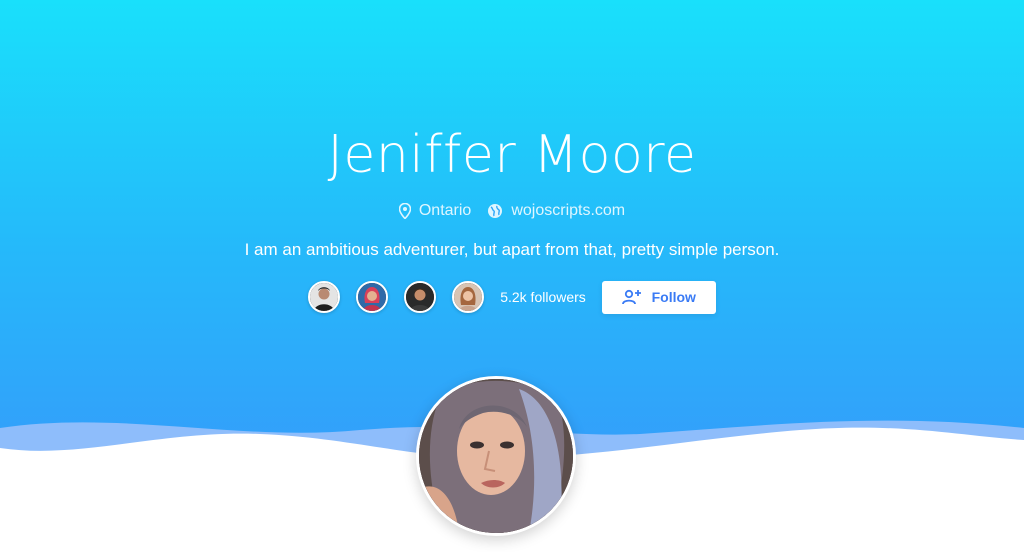 Image resolution: width=1024 pixels, height=552 pixels. Describe the element at coordinates (445, 210) in the screenshot. I see `location-text: Ontario` at that location.